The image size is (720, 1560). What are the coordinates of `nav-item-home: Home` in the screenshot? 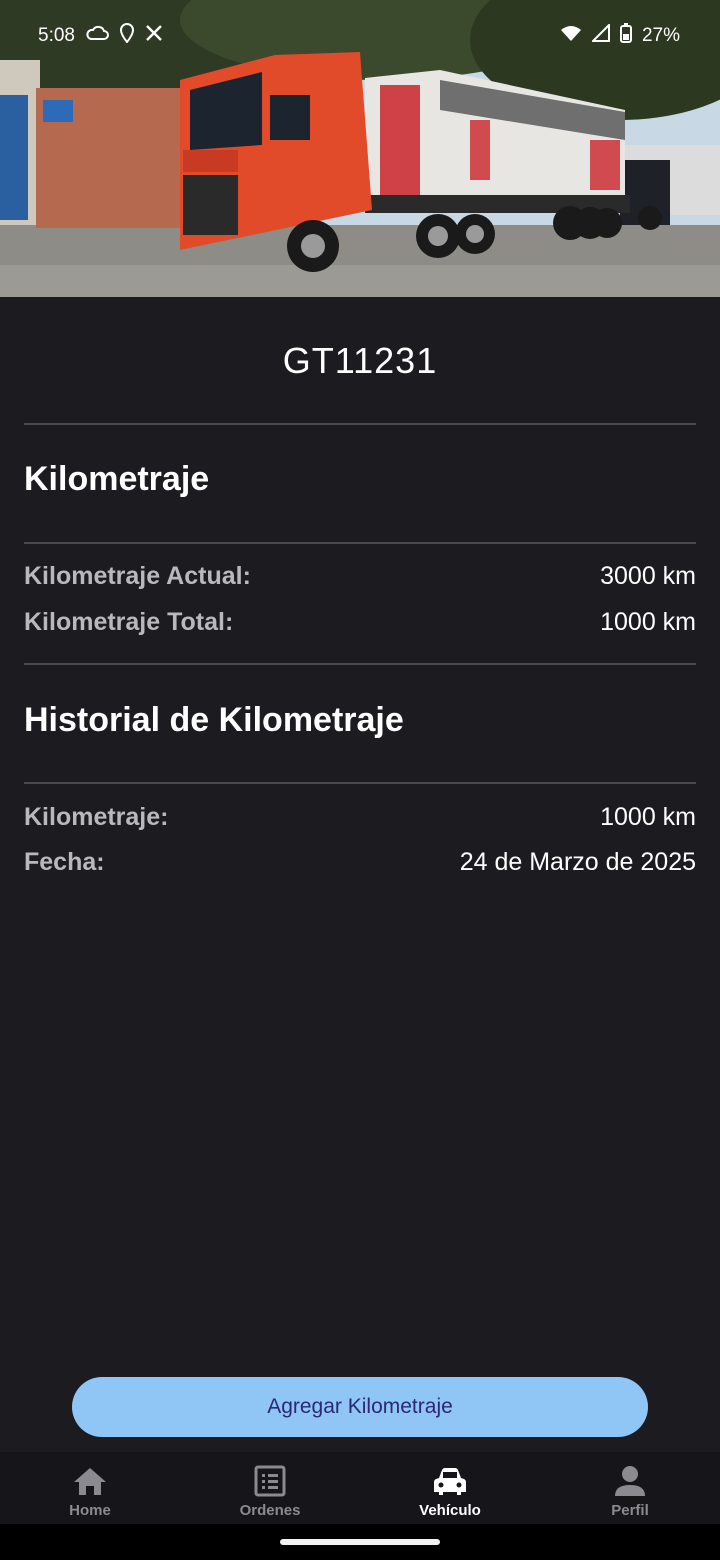 It's located at (90, 1488).